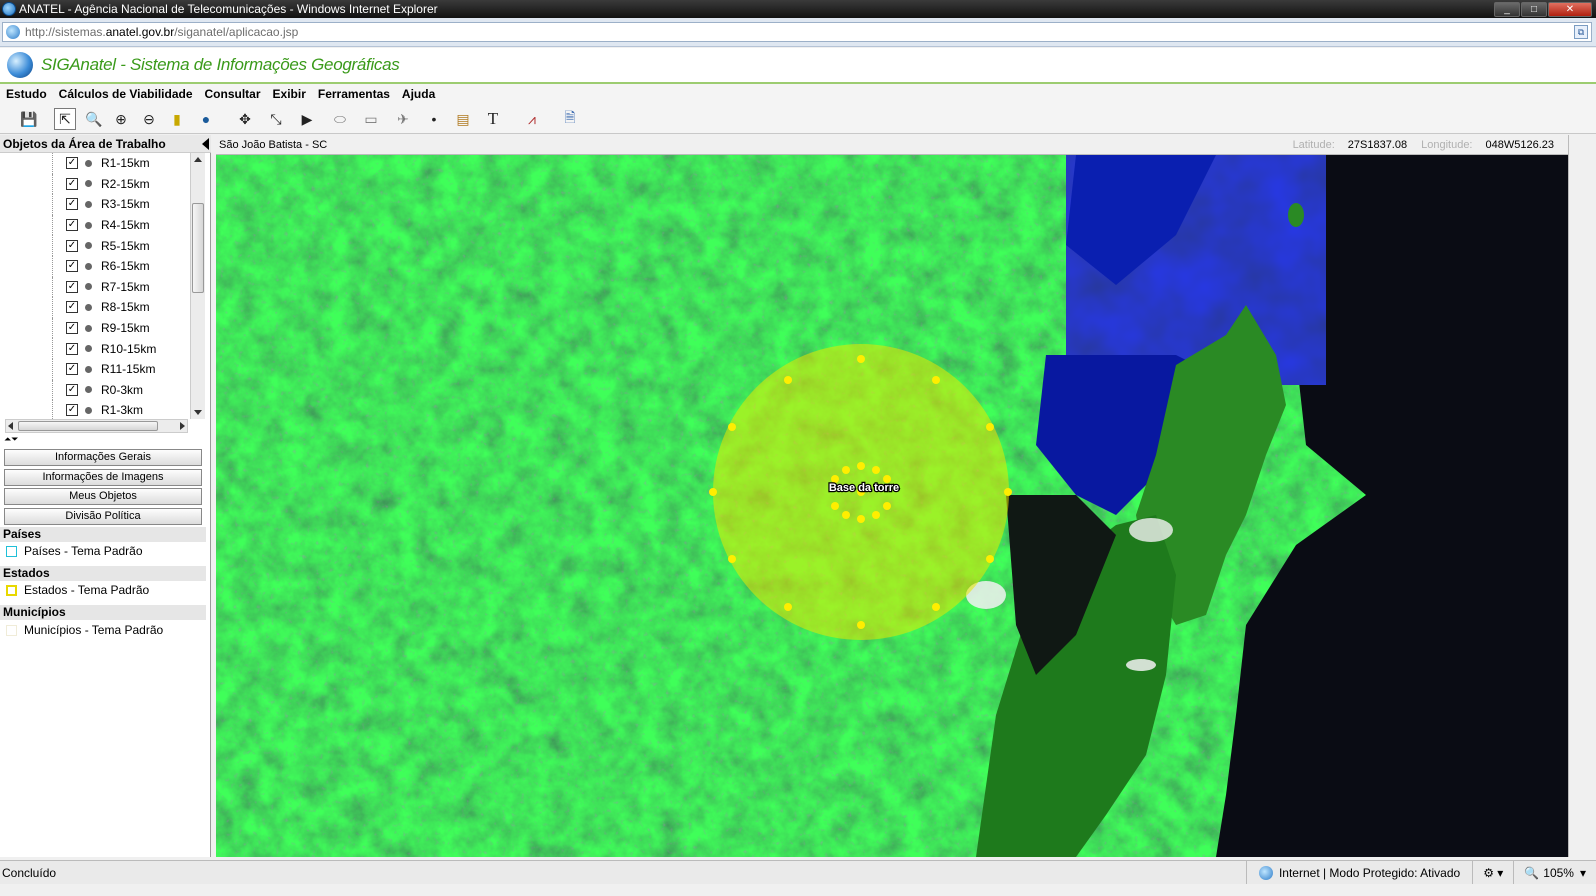  Describe the element at coordinates (95, 245) in the screenshot. I see `tree-item: ✓ R5-15km` at that location.